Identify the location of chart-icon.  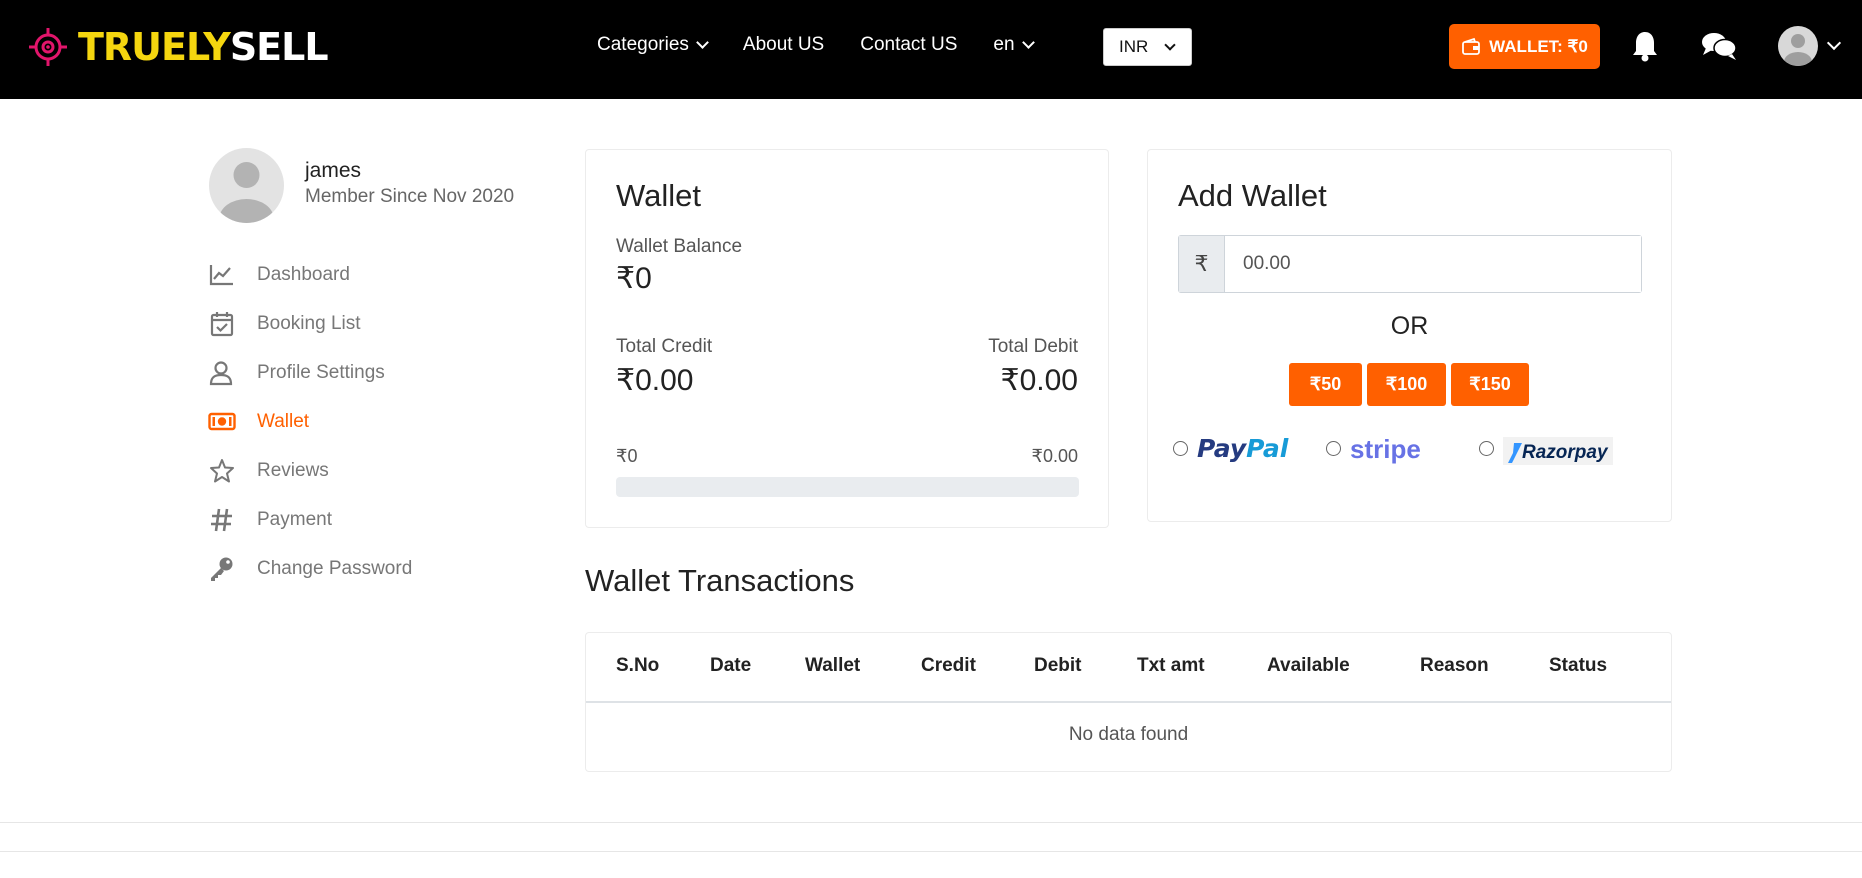
(221, 274).